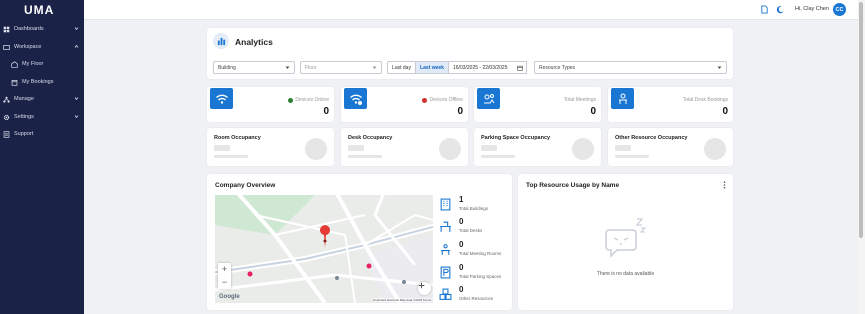  I want to click on bookings-icon, so click(14, 82).